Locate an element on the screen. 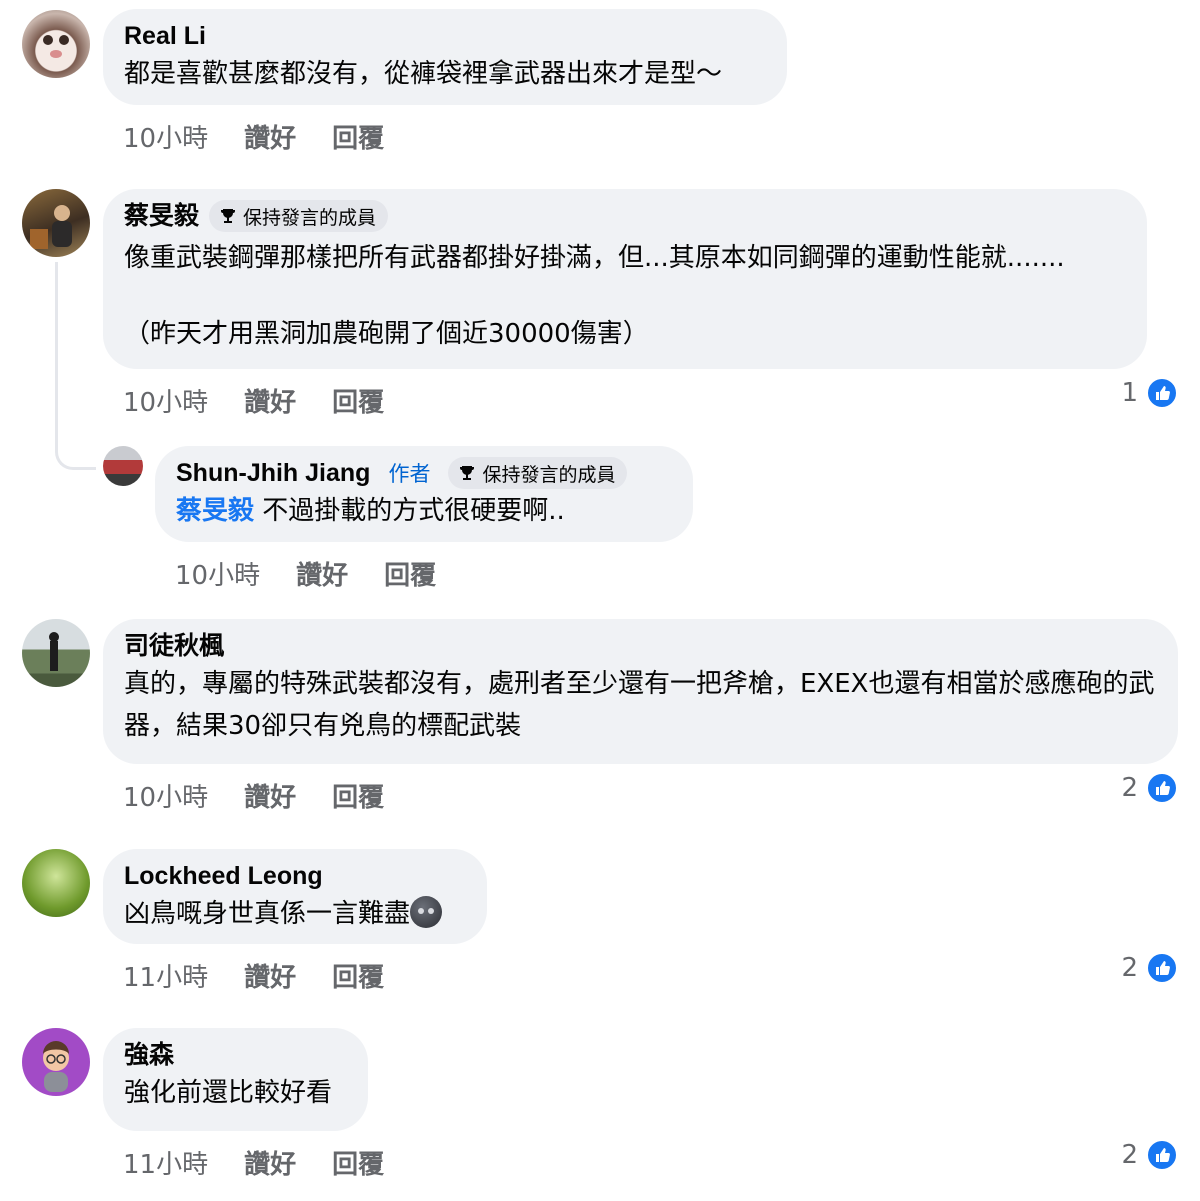  reaction-count: 1 is located at coordinates (1149, 393).